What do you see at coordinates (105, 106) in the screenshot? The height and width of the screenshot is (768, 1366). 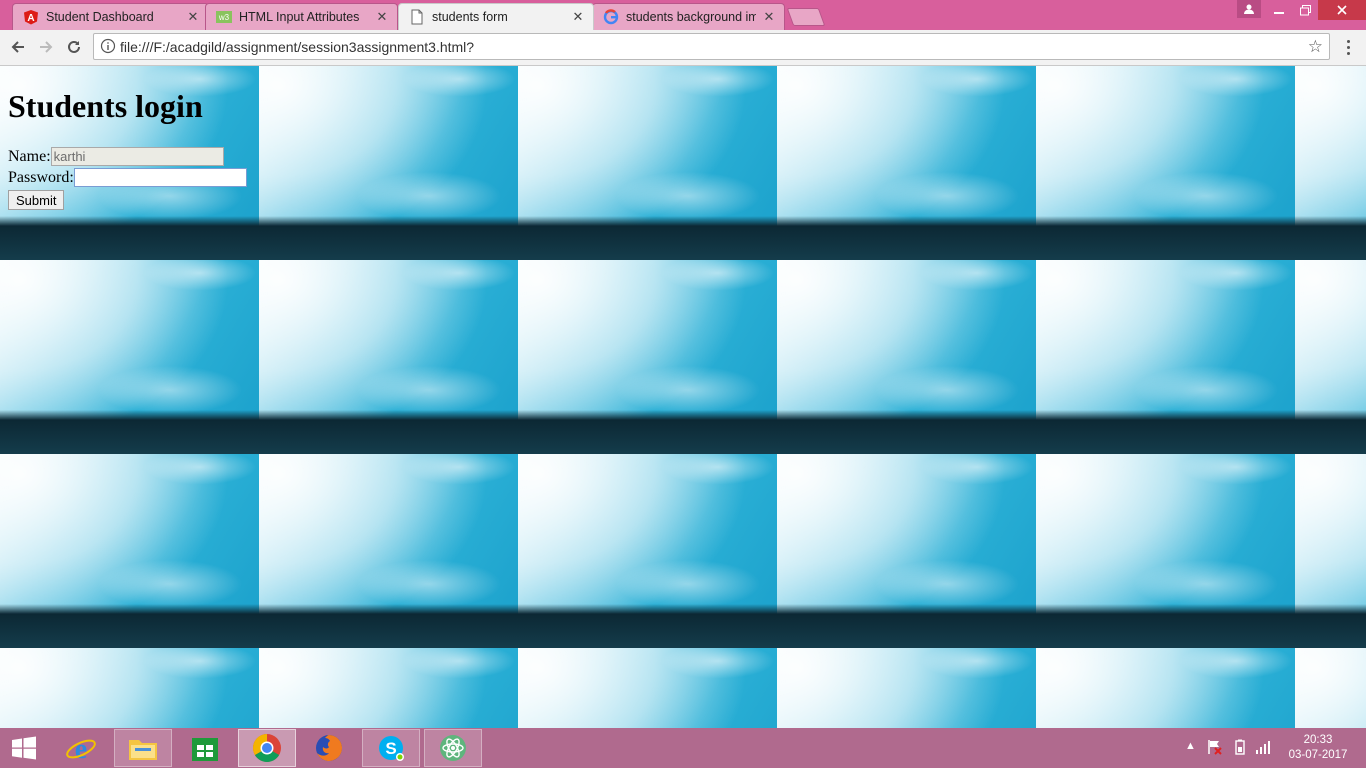 I see `page-title: Students login` at bounding box center [105, 106].